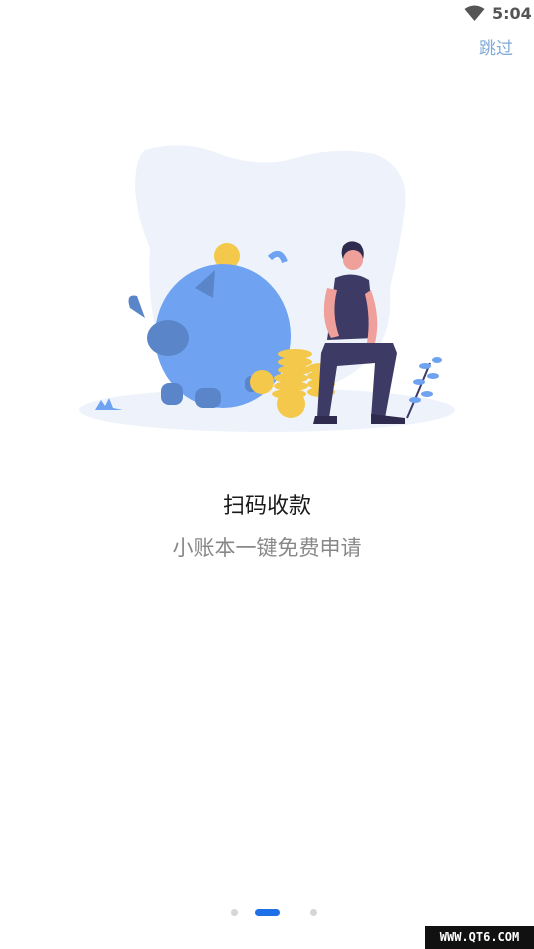  I want to click on pig-ear-back, so click(136, 306).